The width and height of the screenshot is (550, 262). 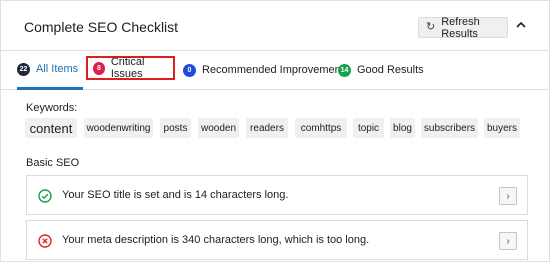 I want to click on keyword-chip: buyers, so click(x=502, y=128).